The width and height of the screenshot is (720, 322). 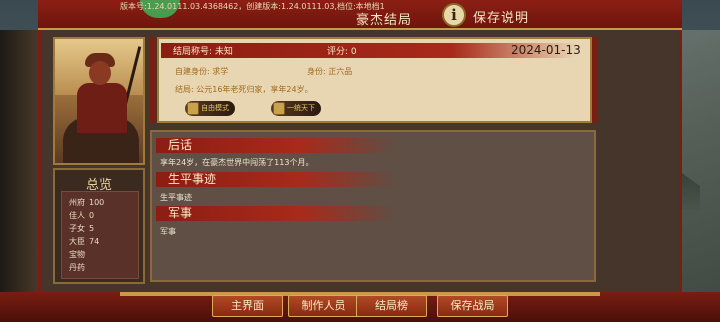 I want to click on life-events-text: 生平事迹, so click(x=176, y=197).